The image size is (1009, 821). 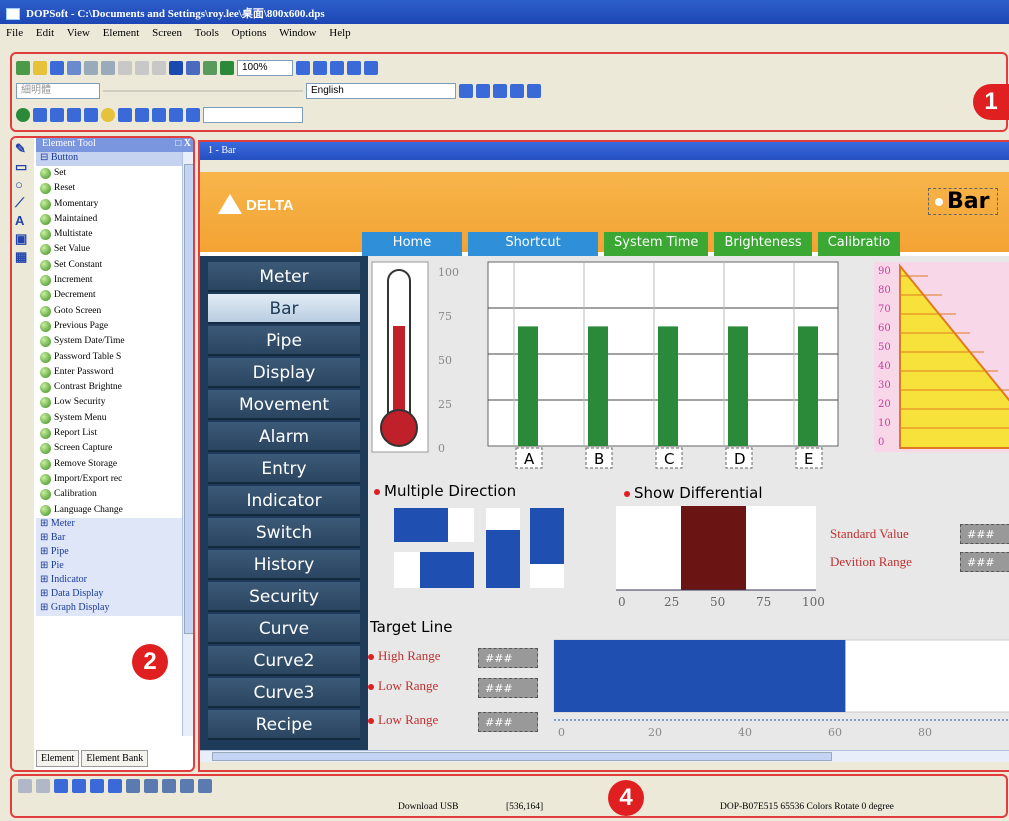 I want to click on tree-item: Maintained, so click(x=109, y=219).